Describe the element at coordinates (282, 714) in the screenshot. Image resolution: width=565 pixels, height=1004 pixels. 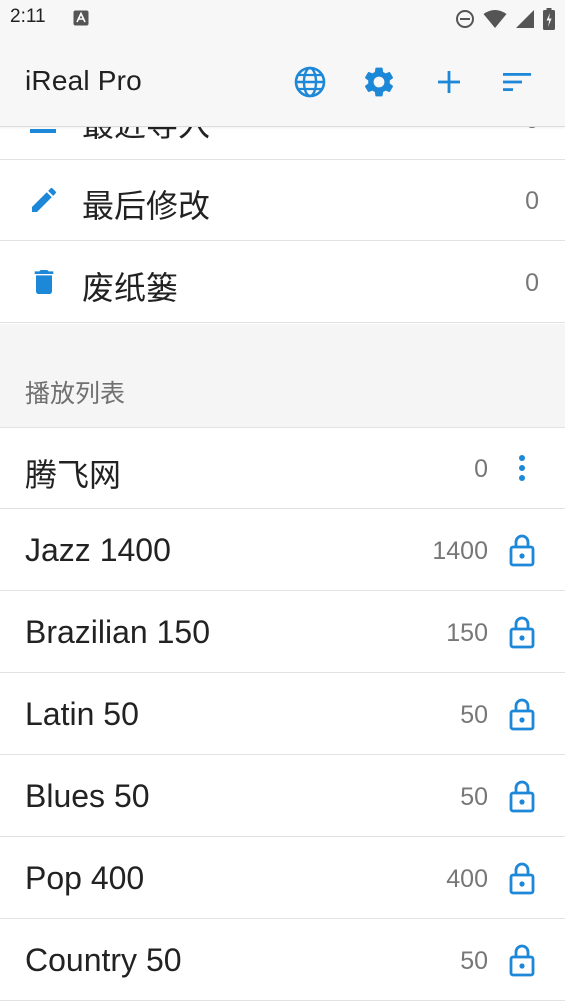
I see `playlist-item-latin: Latin 50 50` at that location.